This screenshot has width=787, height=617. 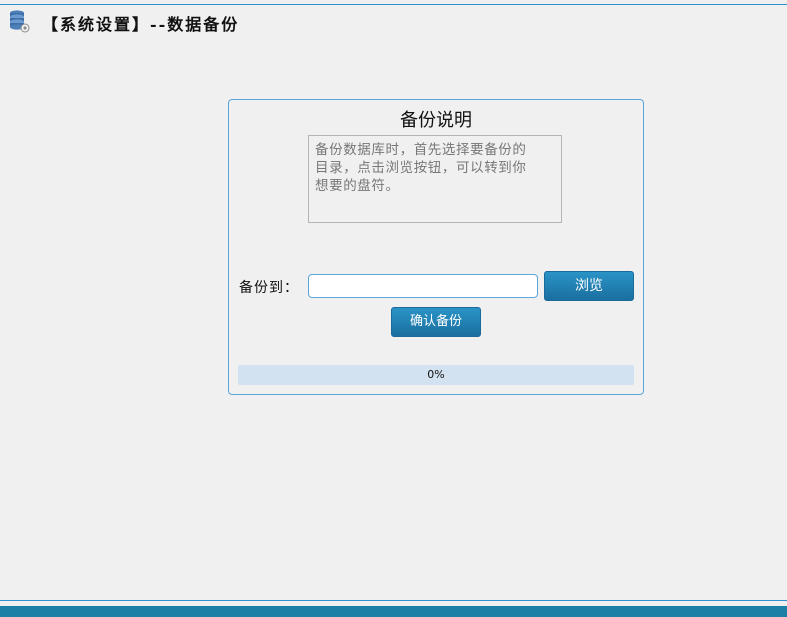 I want to click on progress-text: 0%, so click(x=436, y=374).